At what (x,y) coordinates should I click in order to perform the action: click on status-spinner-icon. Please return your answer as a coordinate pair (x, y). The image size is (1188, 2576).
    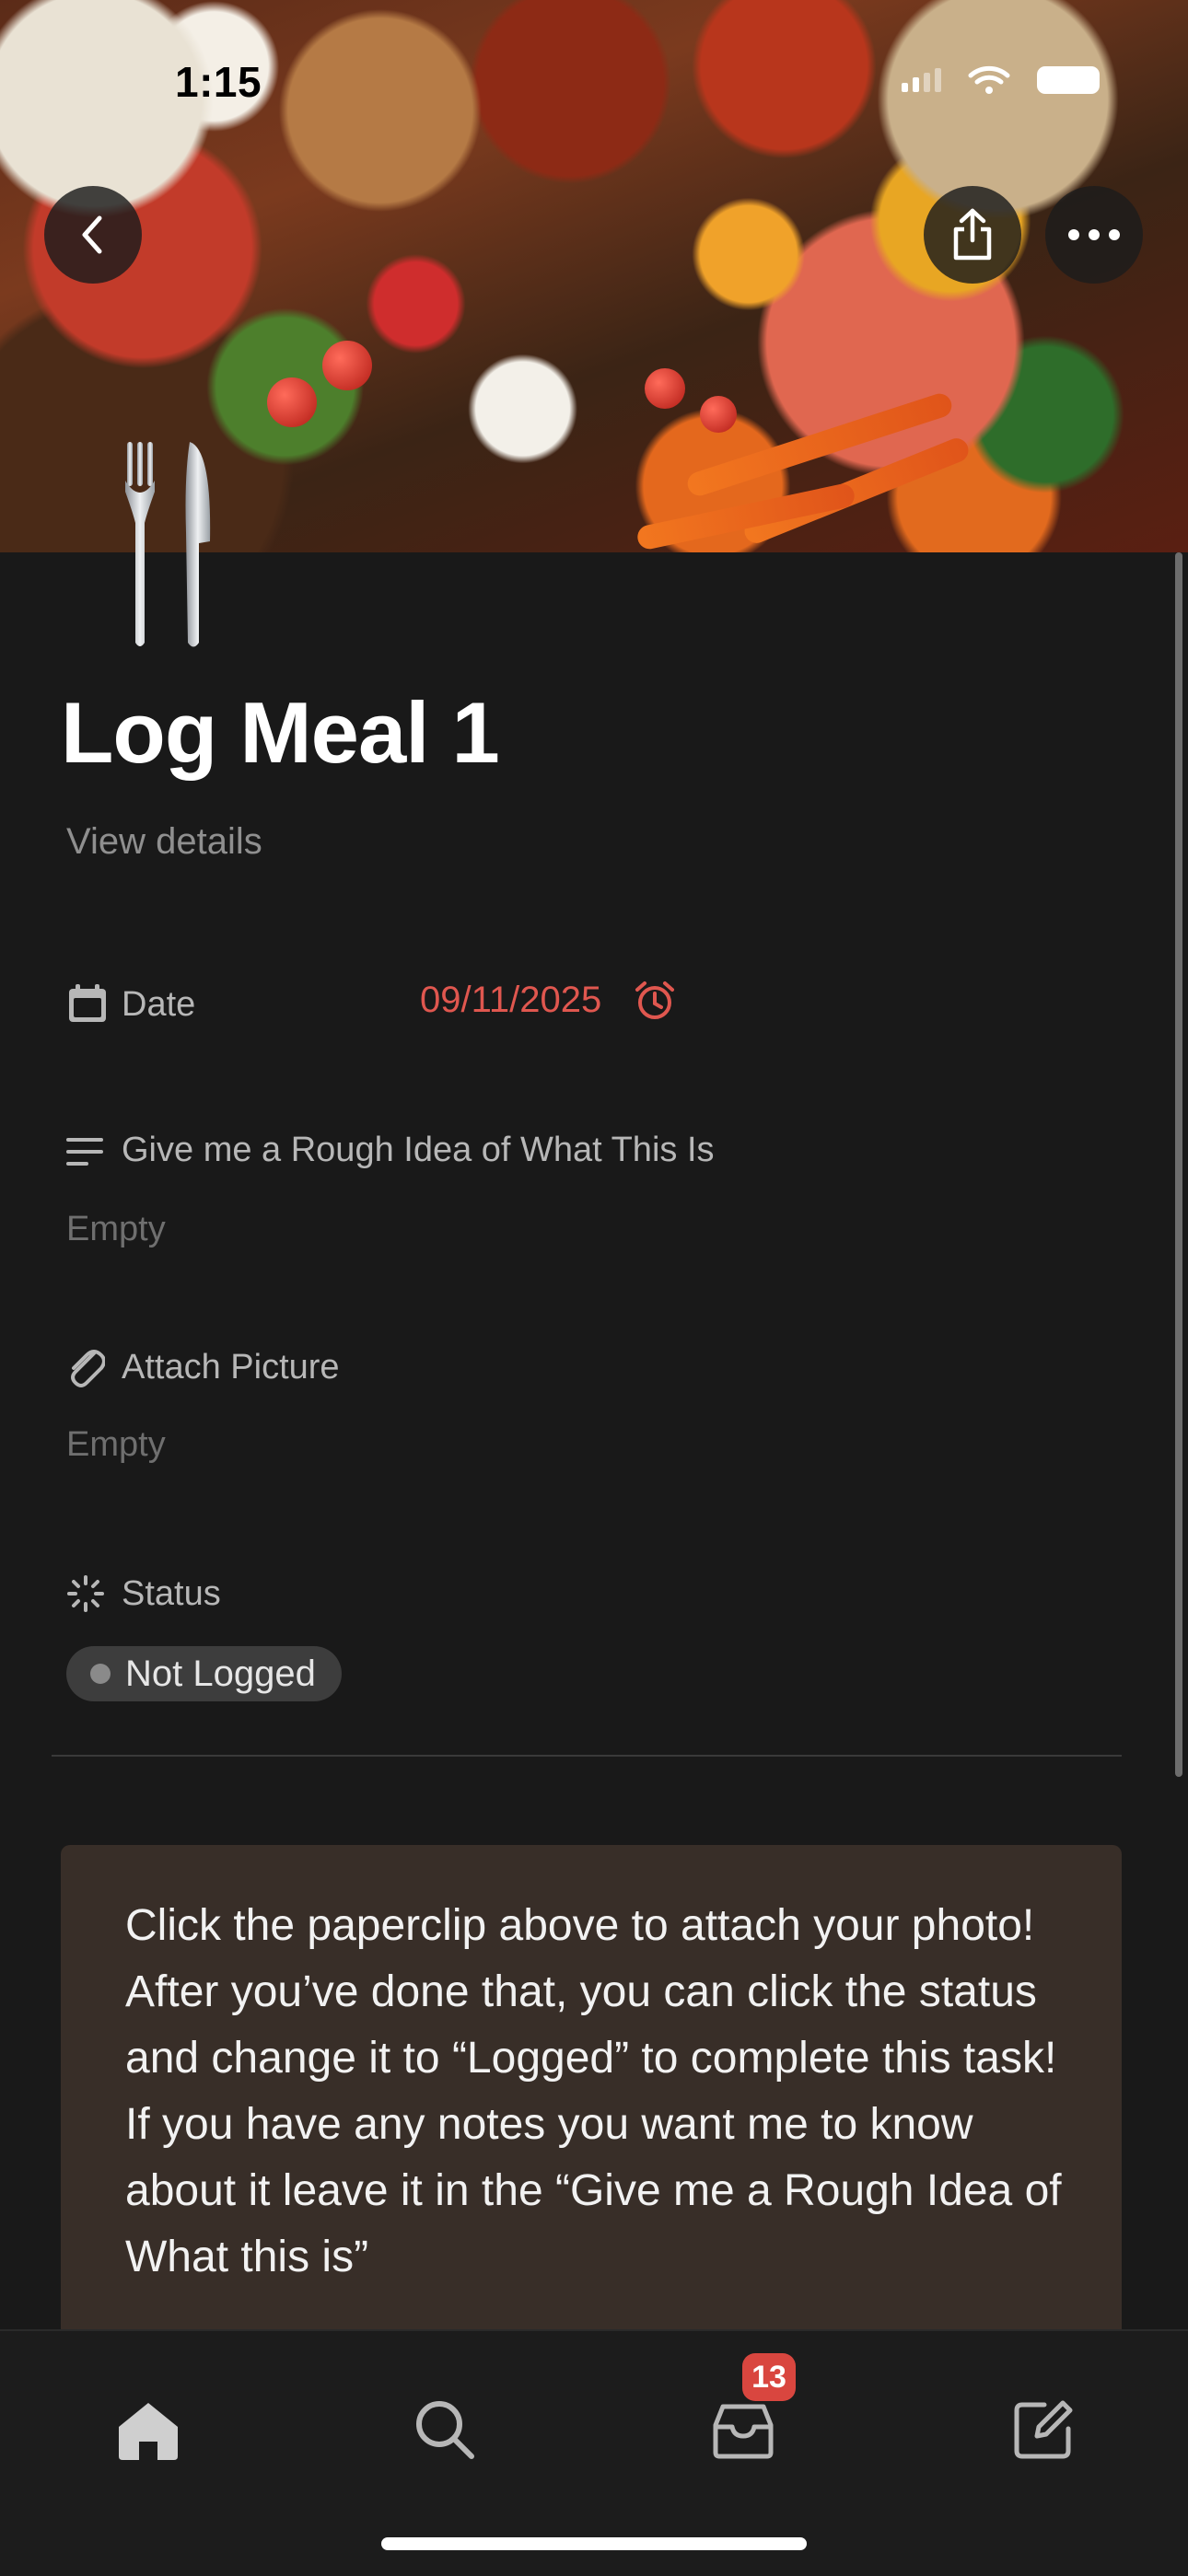
    Looking at the image, I should click on (85, 1593).